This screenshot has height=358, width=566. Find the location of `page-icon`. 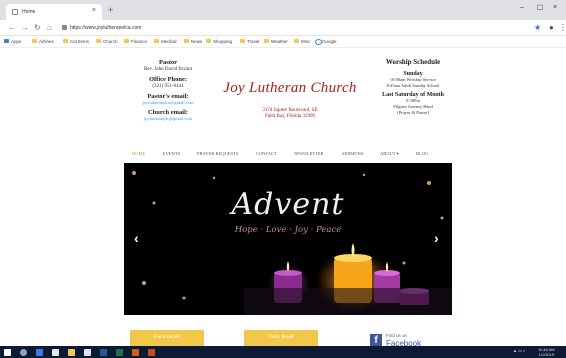

page-icon is located at coordinates (15, 12).